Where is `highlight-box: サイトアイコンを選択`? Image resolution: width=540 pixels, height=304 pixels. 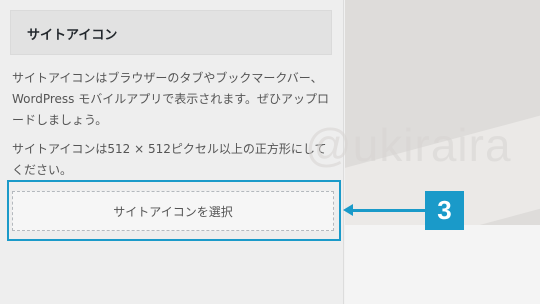 highlight-box: サイトアイコンを選択 is located at coordinates (174, 210).